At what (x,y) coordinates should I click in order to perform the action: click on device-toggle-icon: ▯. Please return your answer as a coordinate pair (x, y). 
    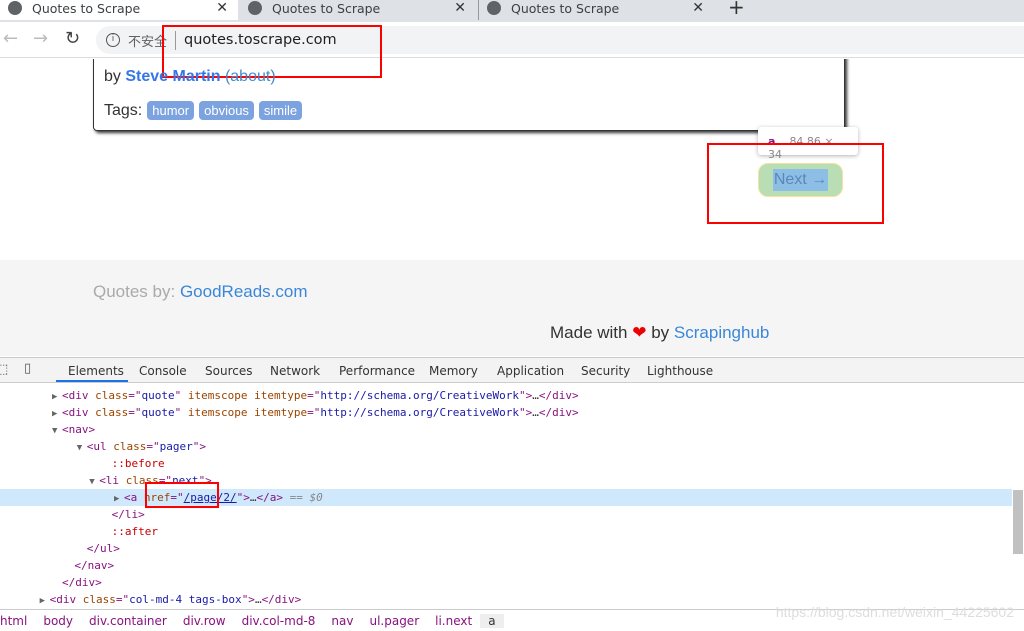
    Looking at the image, I should click on (27, 368).